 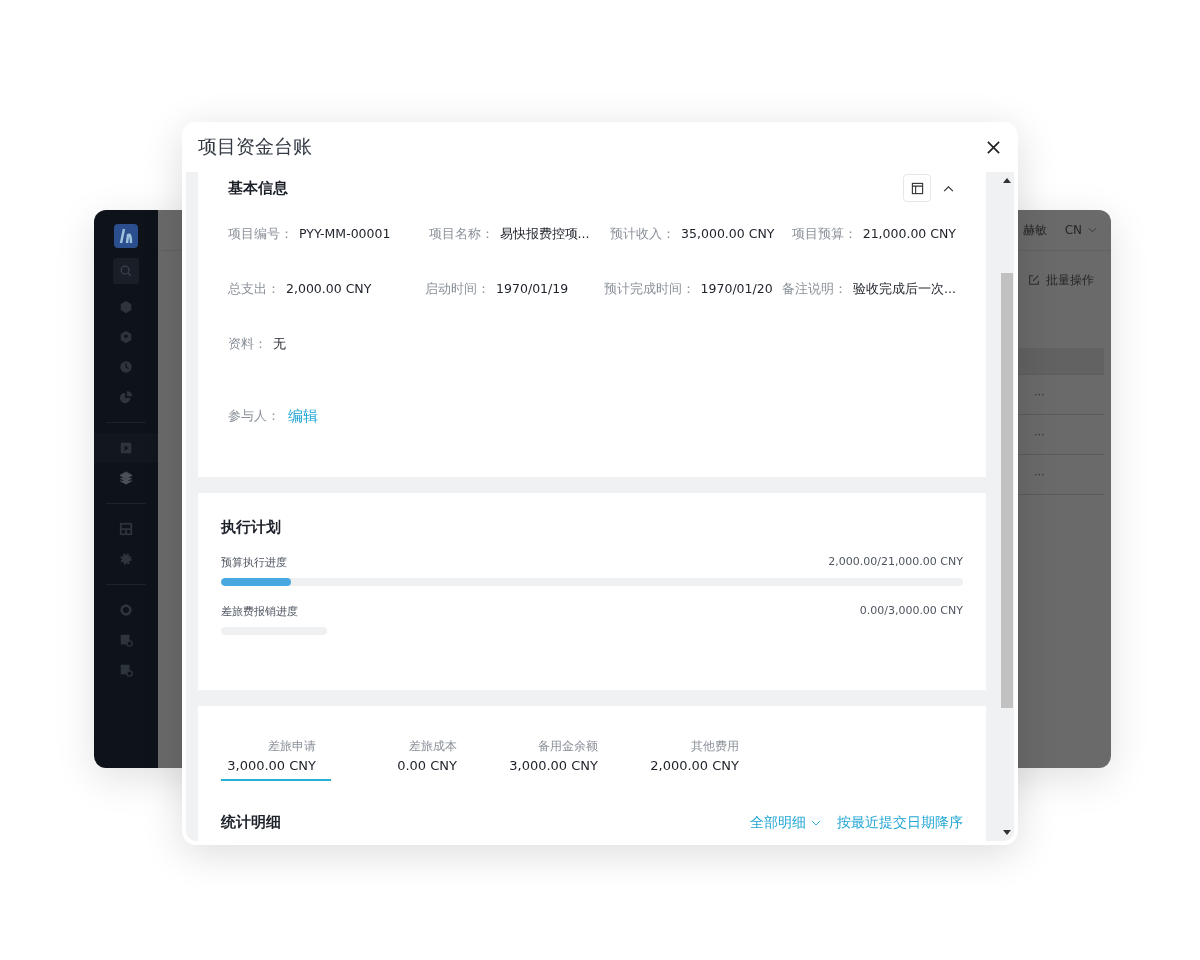 What do you see at coordinates (126, 478) in the screenshot?
I see `layers-icon` at bounding box center [126, 478].